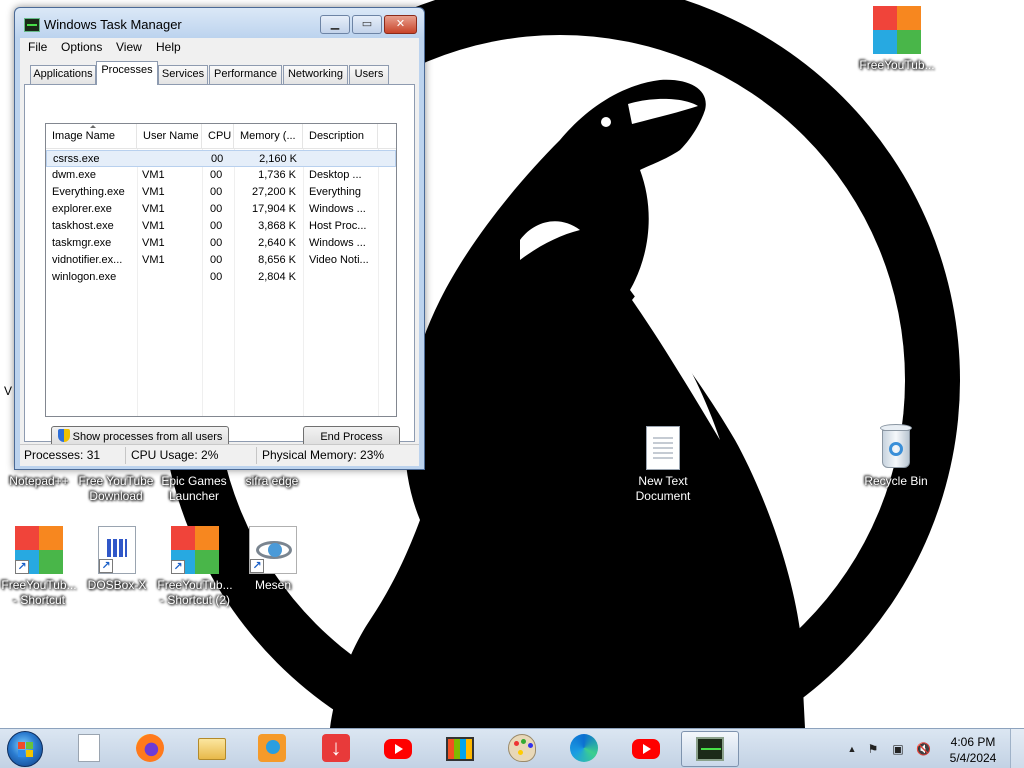 The height and width of the screenshot is (768, 1024). I want to click on desktop-icon-label: FreeYouTub... - Shortcut, so click(39, 592).